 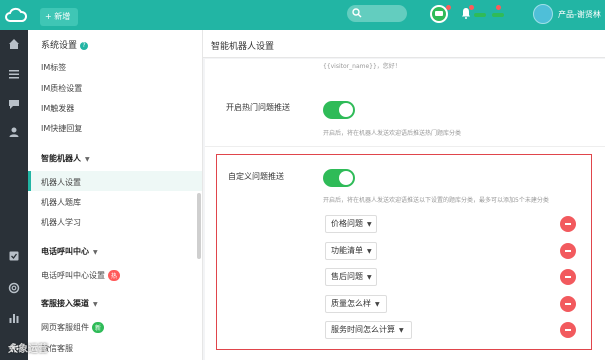 I want to click on category-select-3: 售后问题 ▼, so click(x=351, y=277).